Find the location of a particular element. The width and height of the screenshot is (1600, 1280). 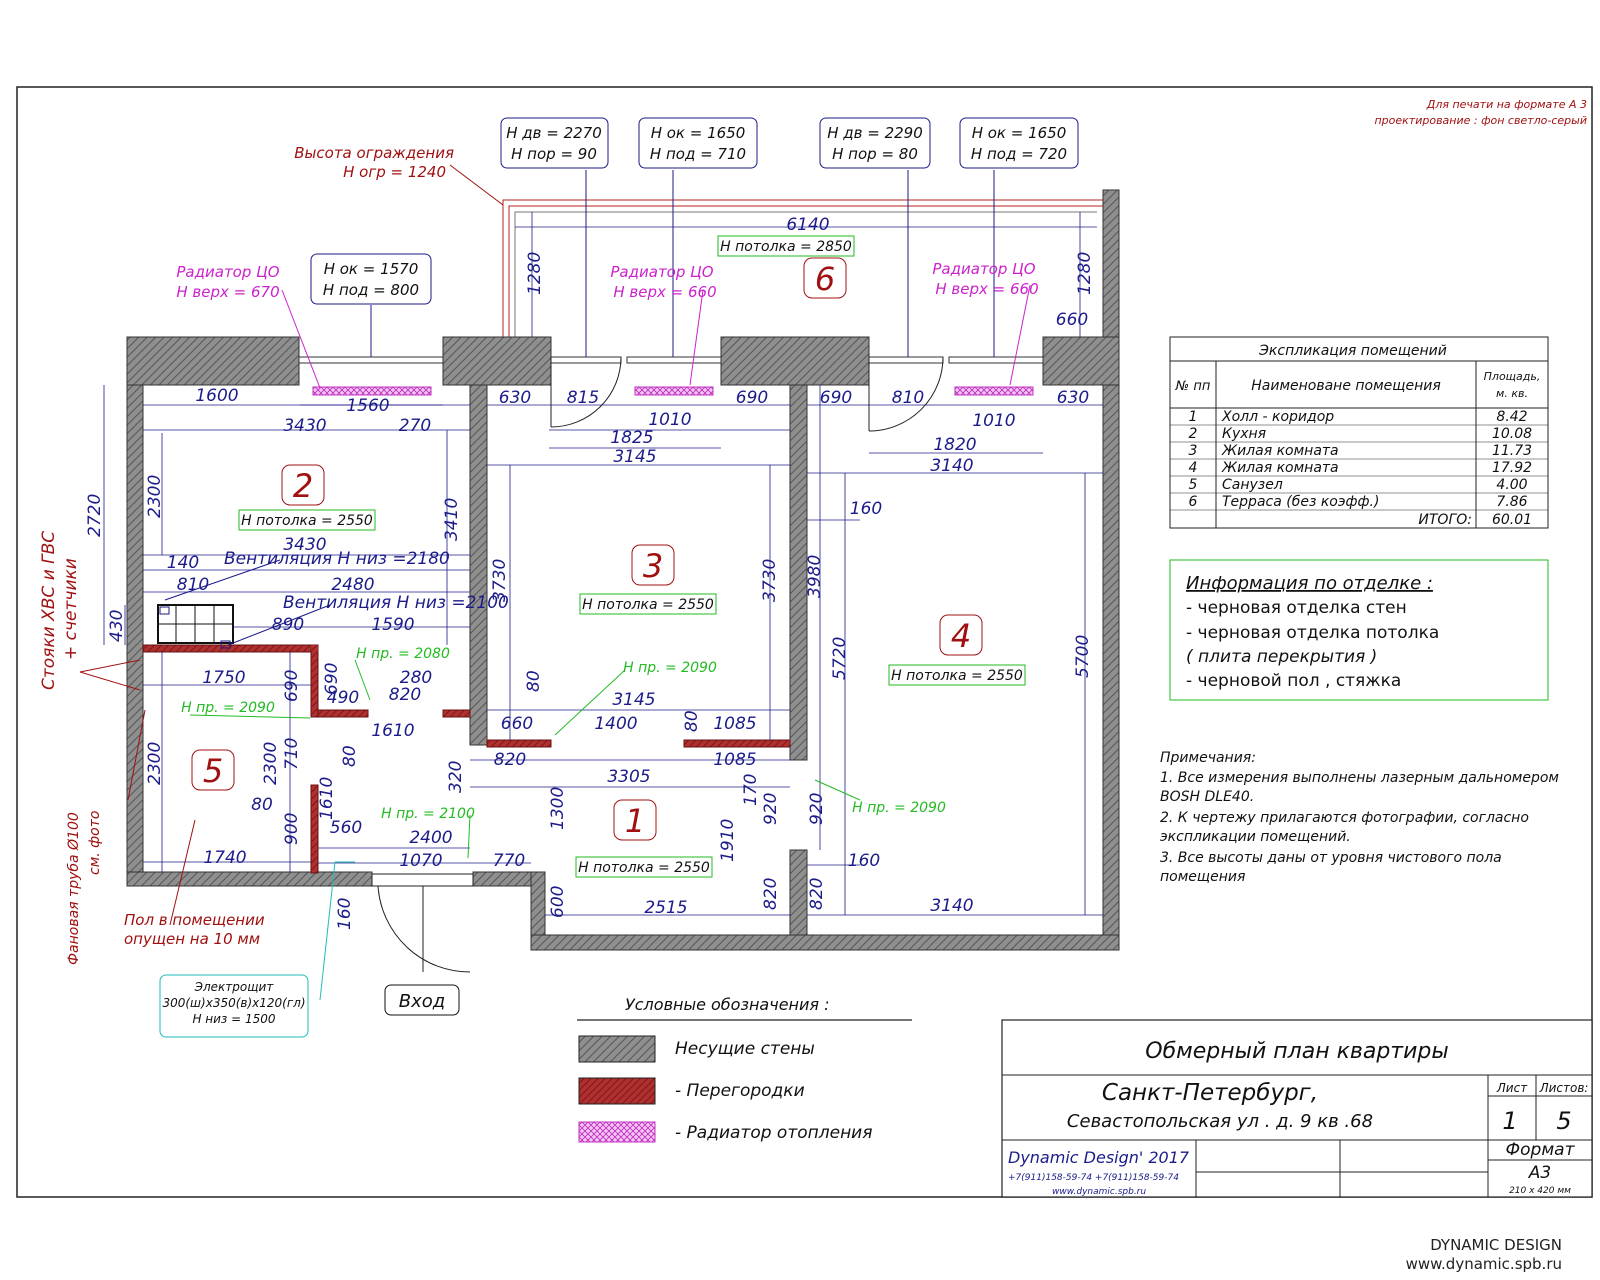

svg-text: Н под = 710 is located at coordinates (698, 154).